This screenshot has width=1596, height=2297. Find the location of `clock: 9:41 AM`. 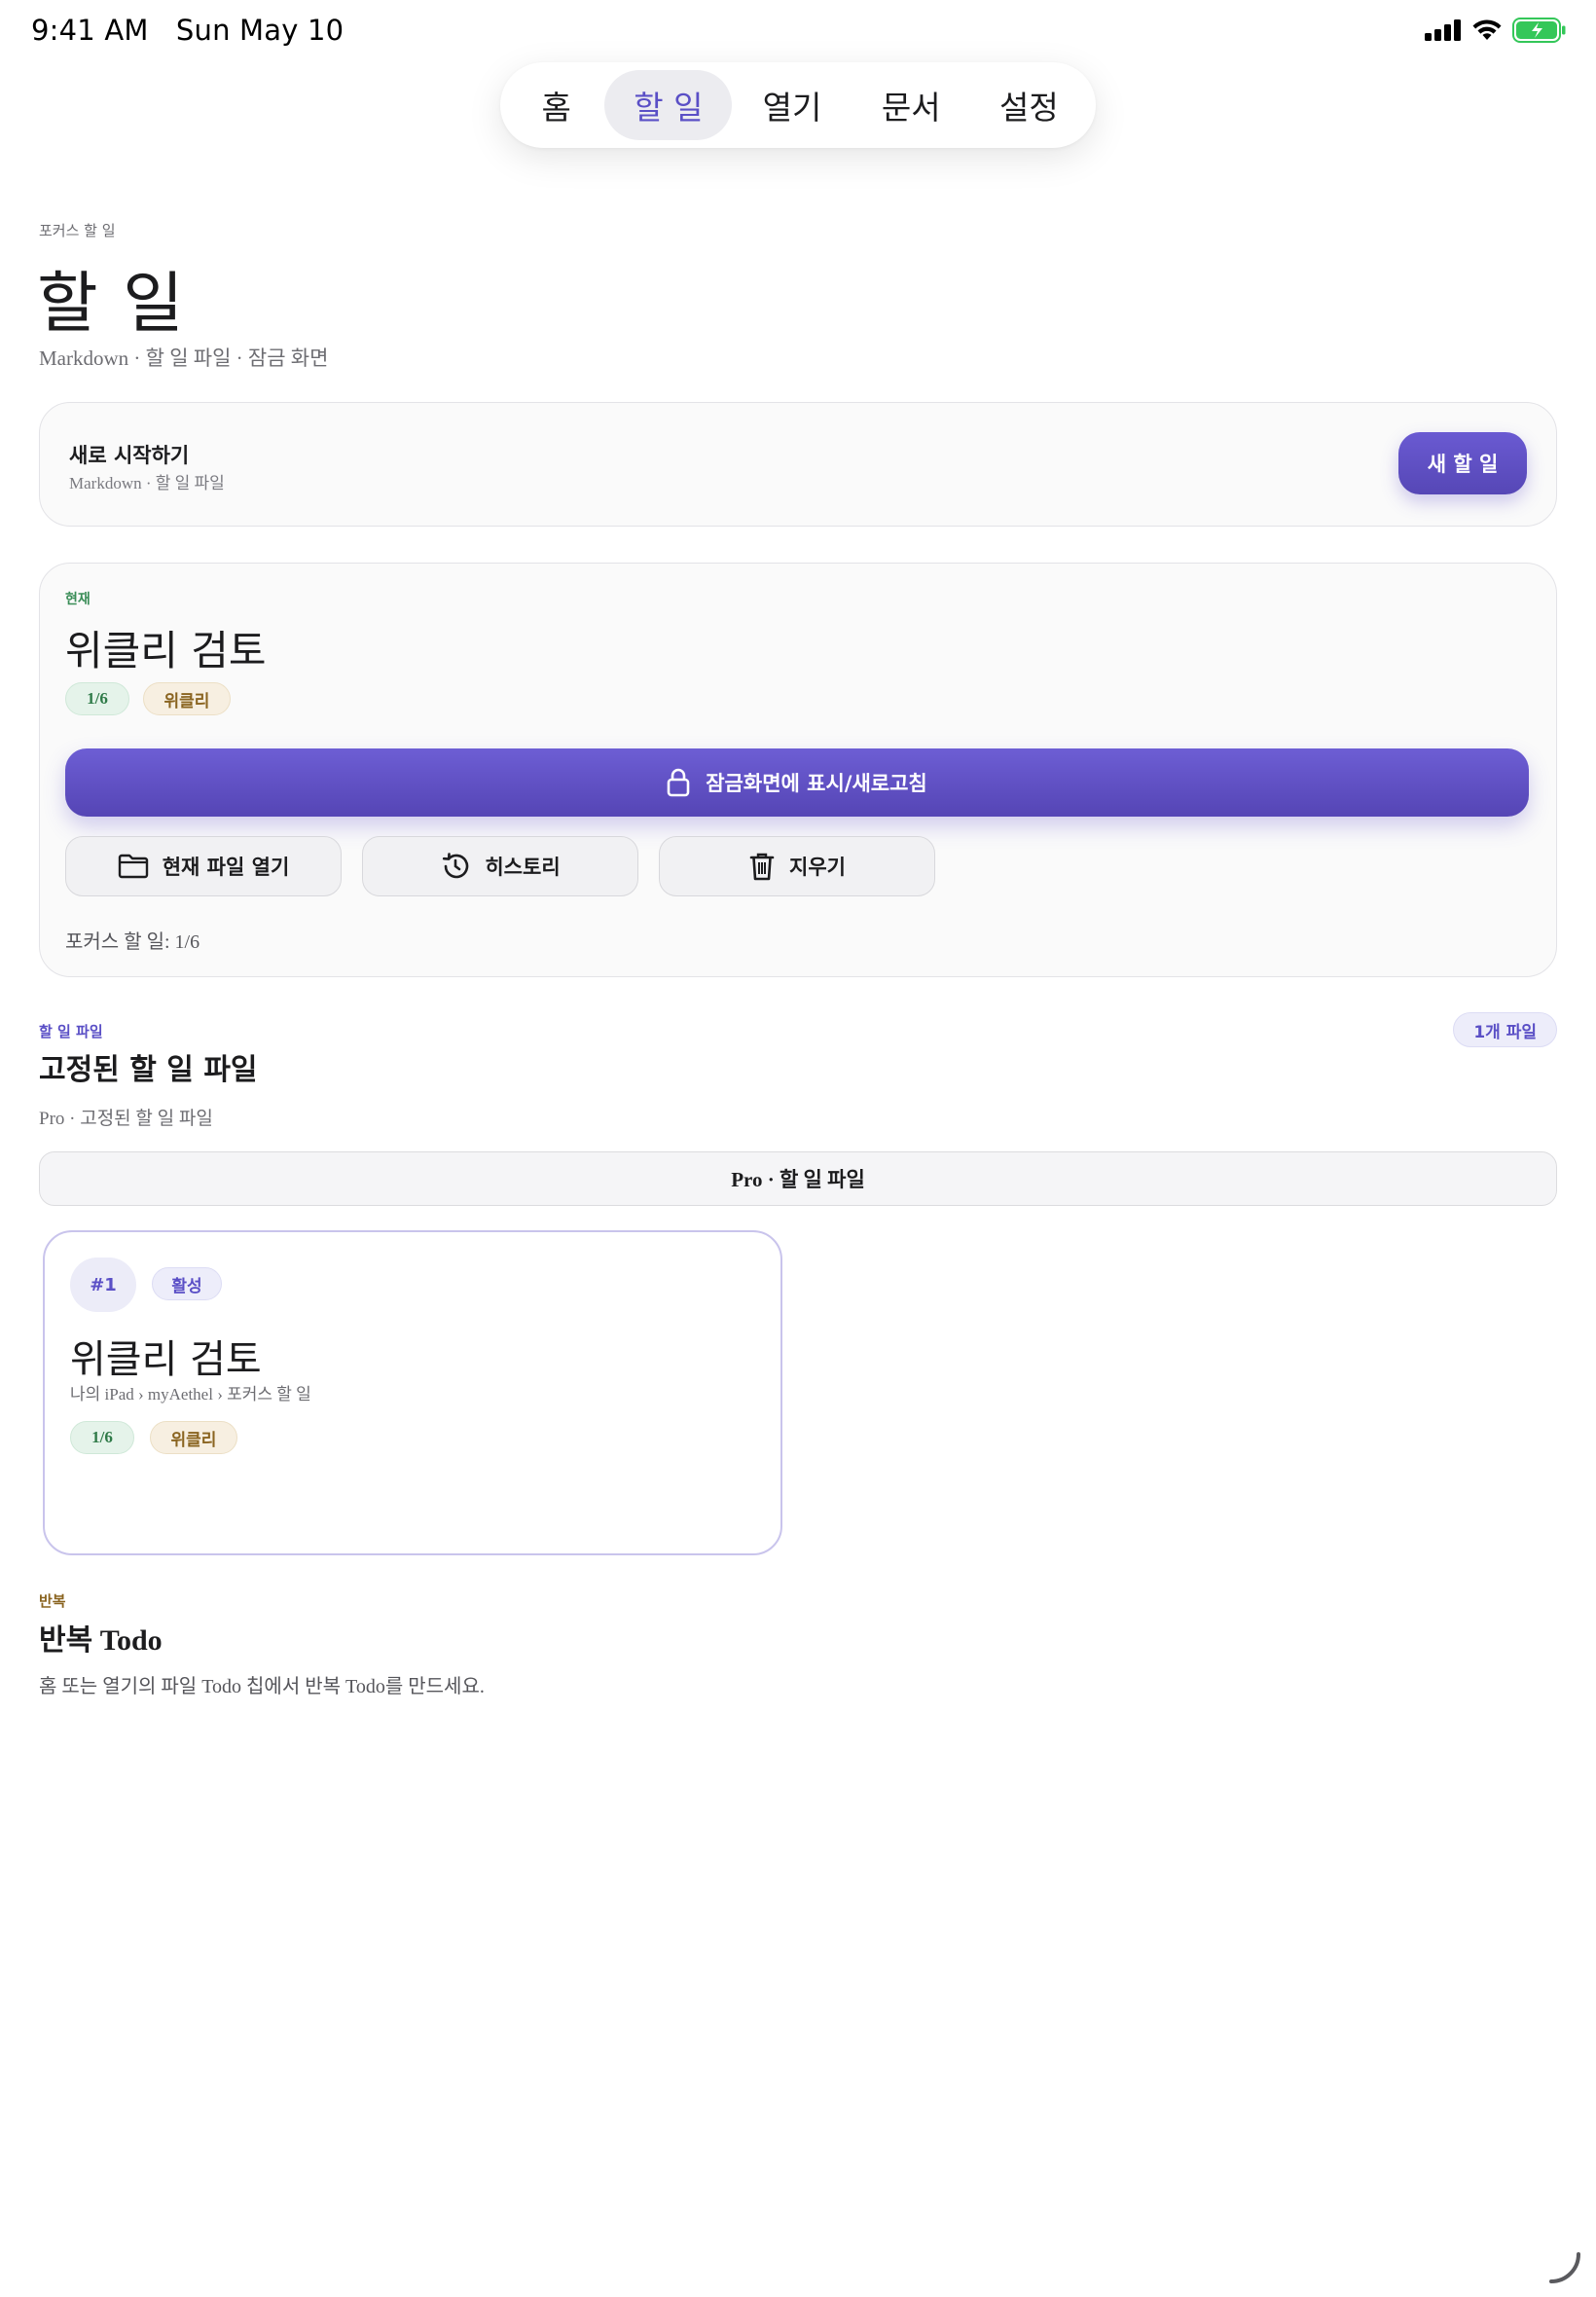

clock: 9:41 AM is located at coordinates (90, 30).